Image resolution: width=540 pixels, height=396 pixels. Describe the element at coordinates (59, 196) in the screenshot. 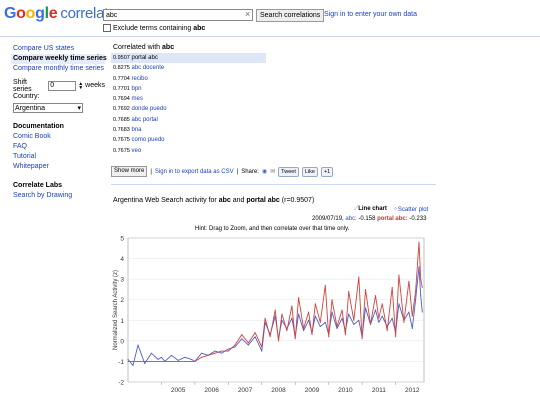

I see `labs-link-search-by-drawing: Search by Drawing` at that location.